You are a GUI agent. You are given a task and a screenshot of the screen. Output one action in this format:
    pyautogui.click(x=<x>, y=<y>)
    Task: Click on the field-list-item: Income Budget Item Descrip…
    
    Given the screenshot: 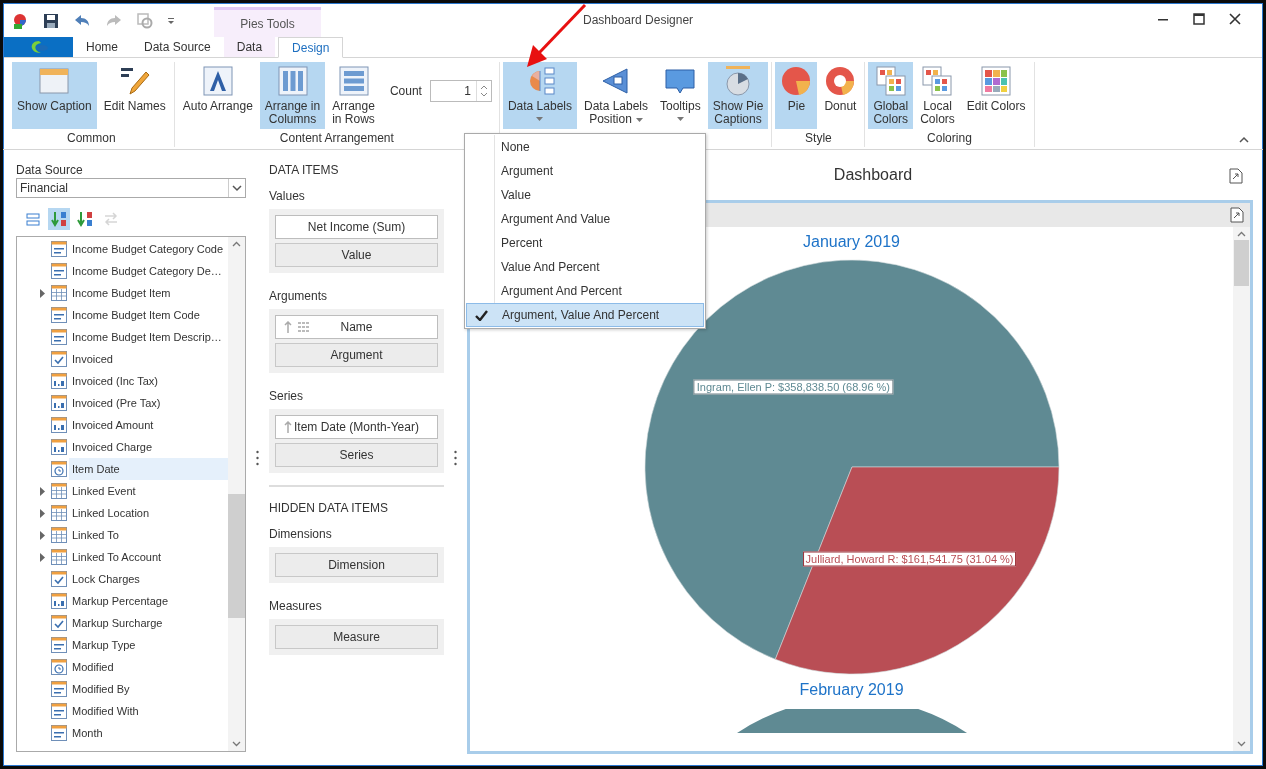 What is the action you would take?
    pyautogui.click(x=122, y=337)
    